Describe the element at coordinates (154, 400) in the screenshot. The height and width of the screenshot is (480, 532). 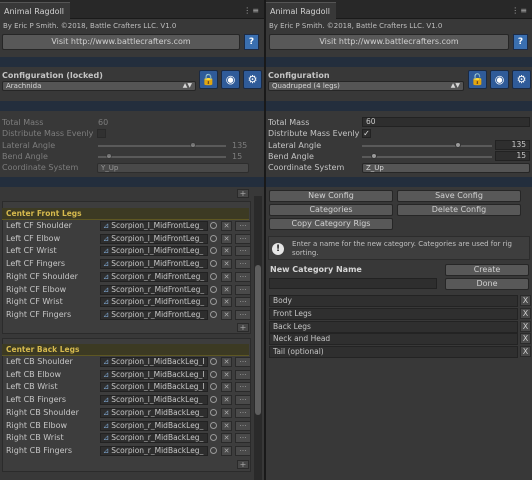
I see `bone-object-field: ⊿ Scorpion_l_MidBackLeg_` at that location.